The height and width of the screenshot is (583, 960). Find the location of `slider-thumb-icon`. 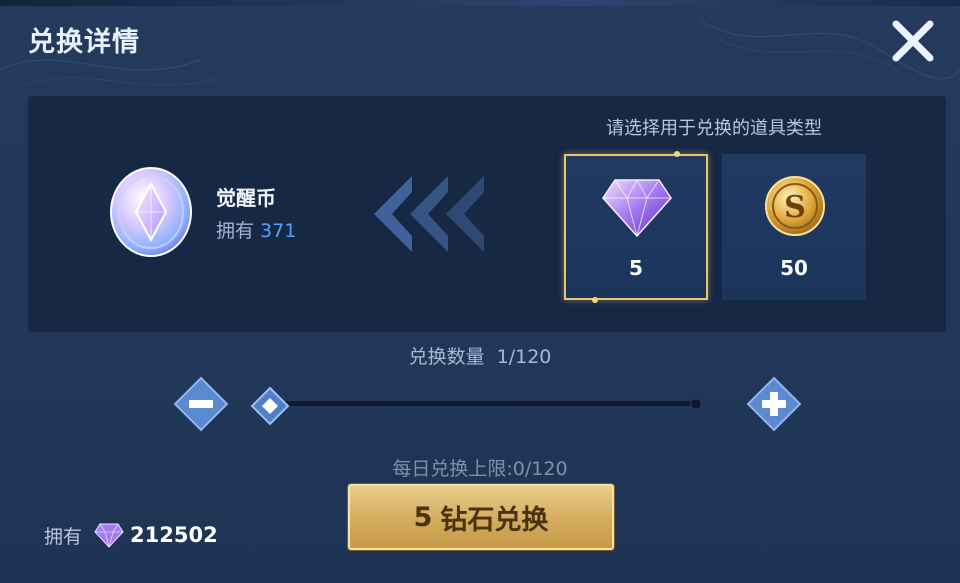

slider-thumb-icon is located at coordinates (270, 406).